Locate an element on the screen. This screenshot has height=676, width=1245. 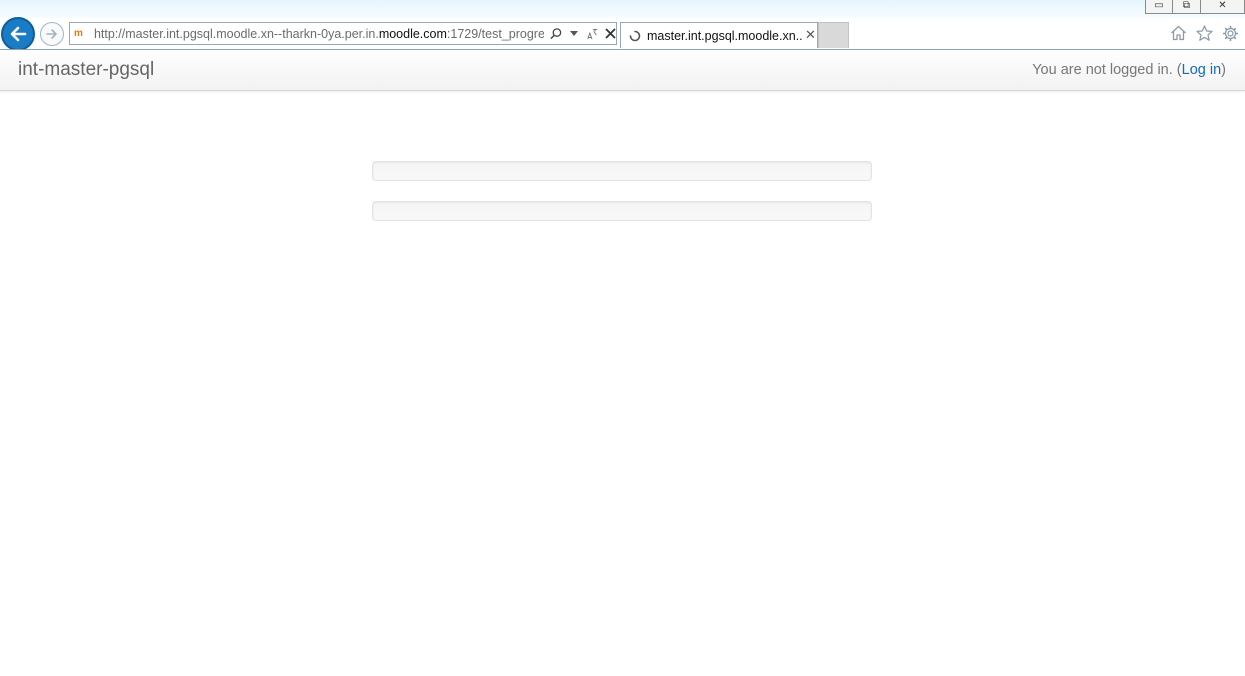
minimize-button: ▭ is located at coordinates (1159, 7).